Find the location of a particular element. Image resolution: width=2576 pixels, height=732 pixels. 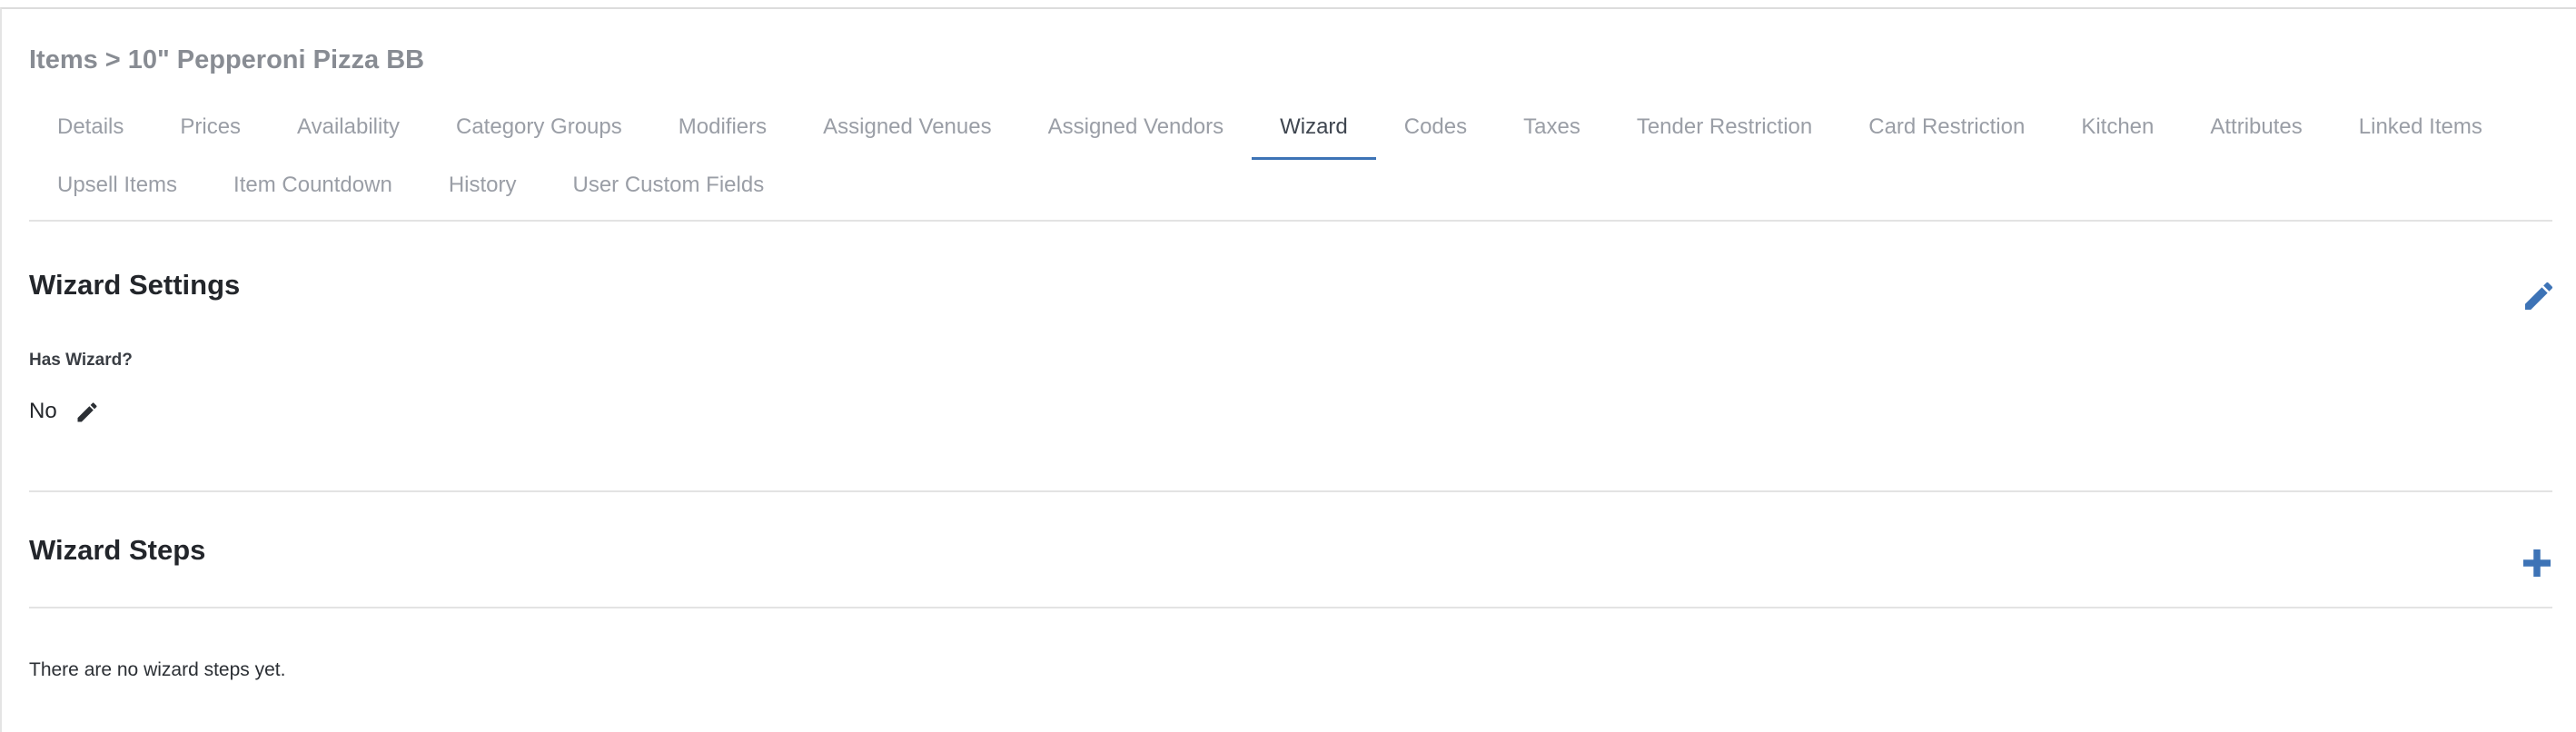

tab-details: Details is located at coordinates (90, 133).